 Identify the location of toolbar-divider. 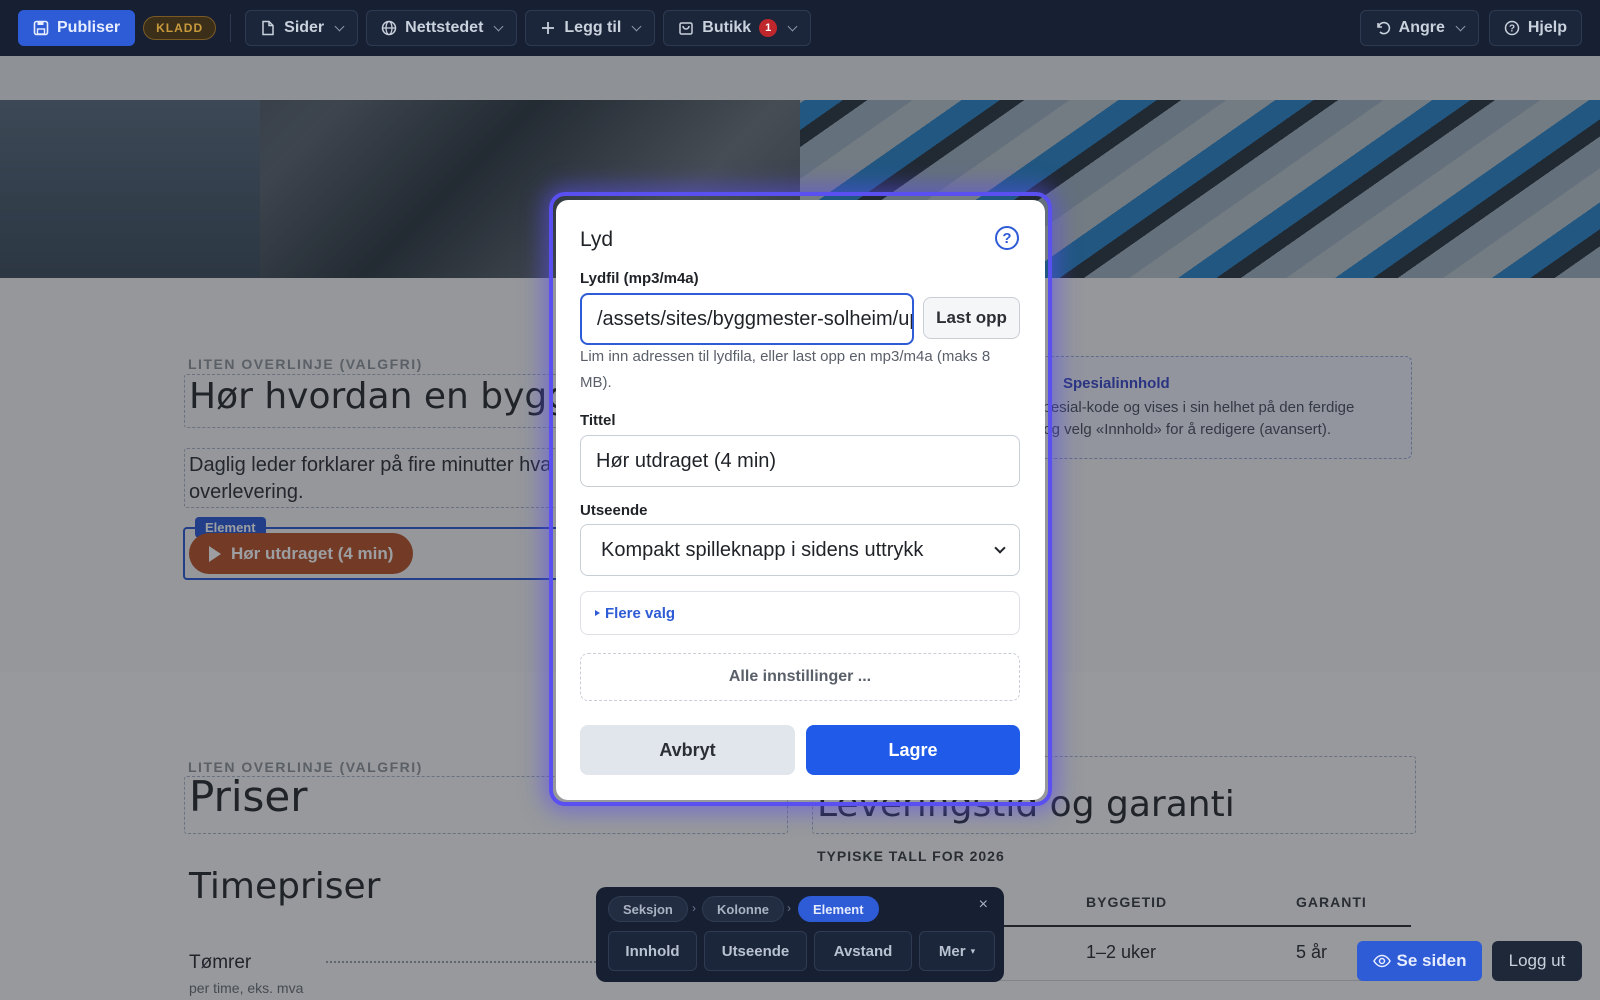
(231, 28).